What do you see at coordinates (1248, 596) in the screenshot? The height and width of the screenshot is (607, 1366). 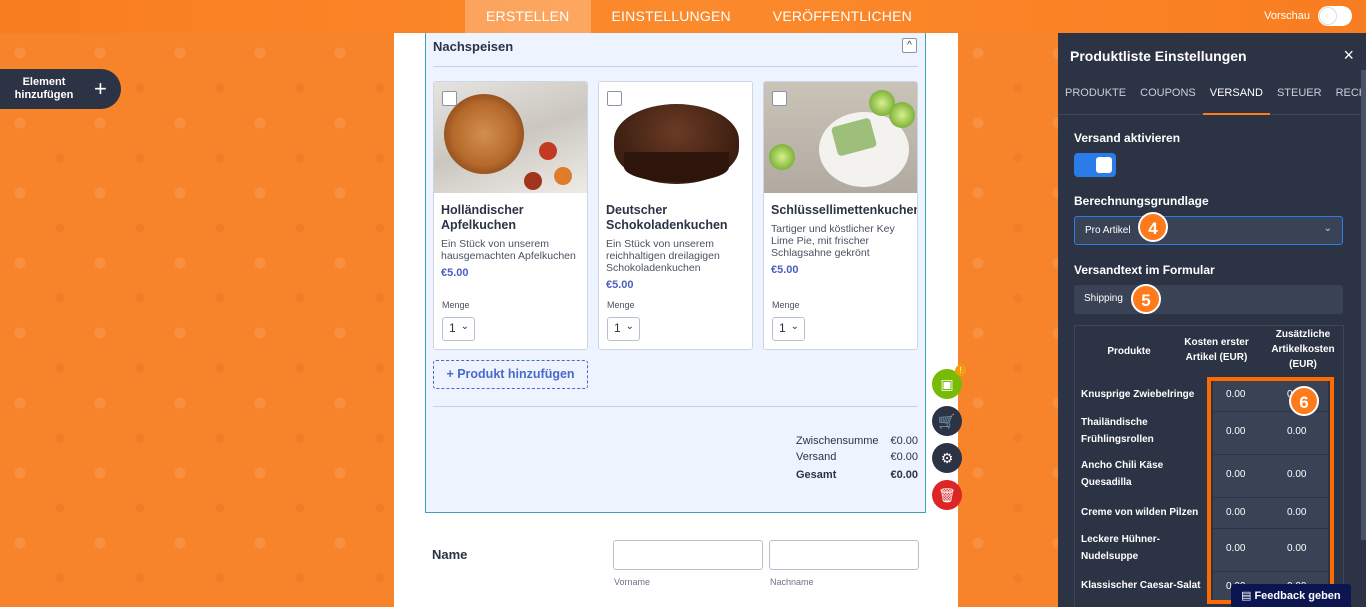 I see `chat-icon: ▤` at bounding box center [1248, 596].